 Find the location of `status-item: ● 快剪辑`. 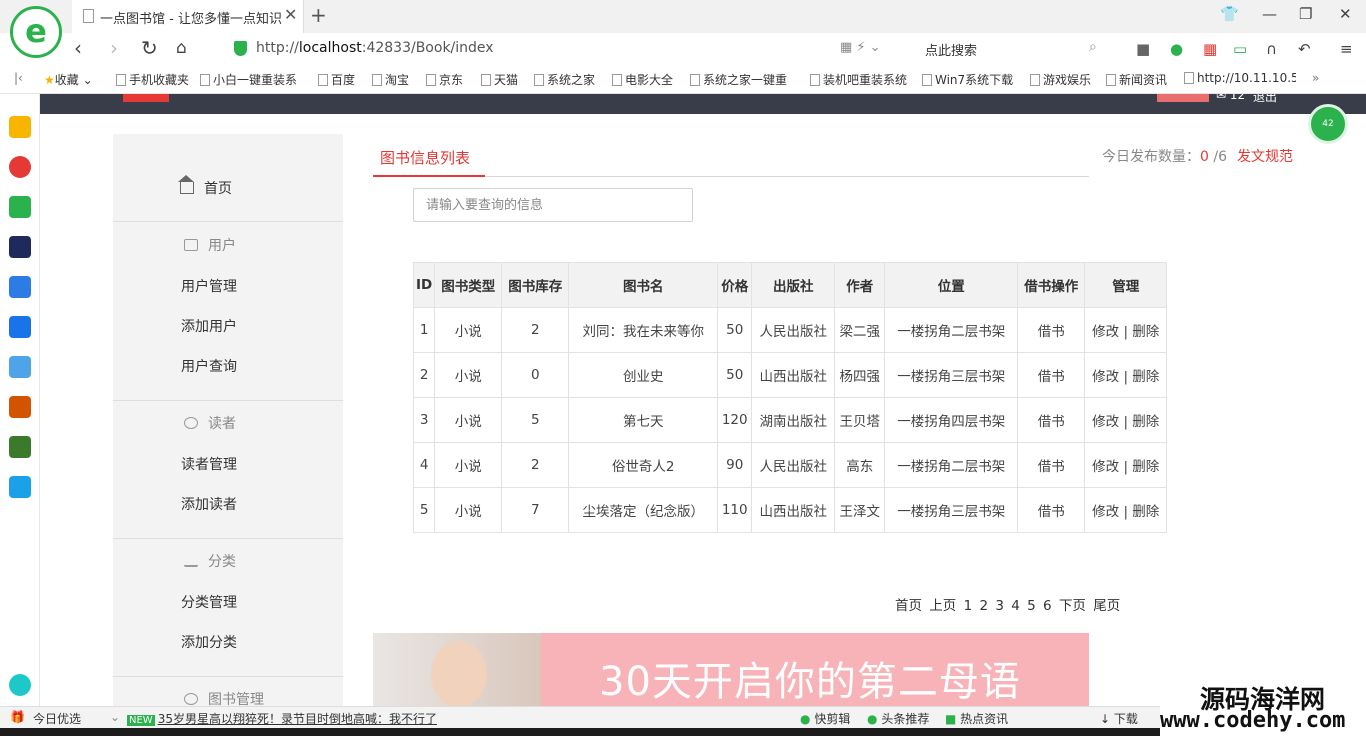

status-item: ● 快剪辑 is located at coordinates (825, 718).